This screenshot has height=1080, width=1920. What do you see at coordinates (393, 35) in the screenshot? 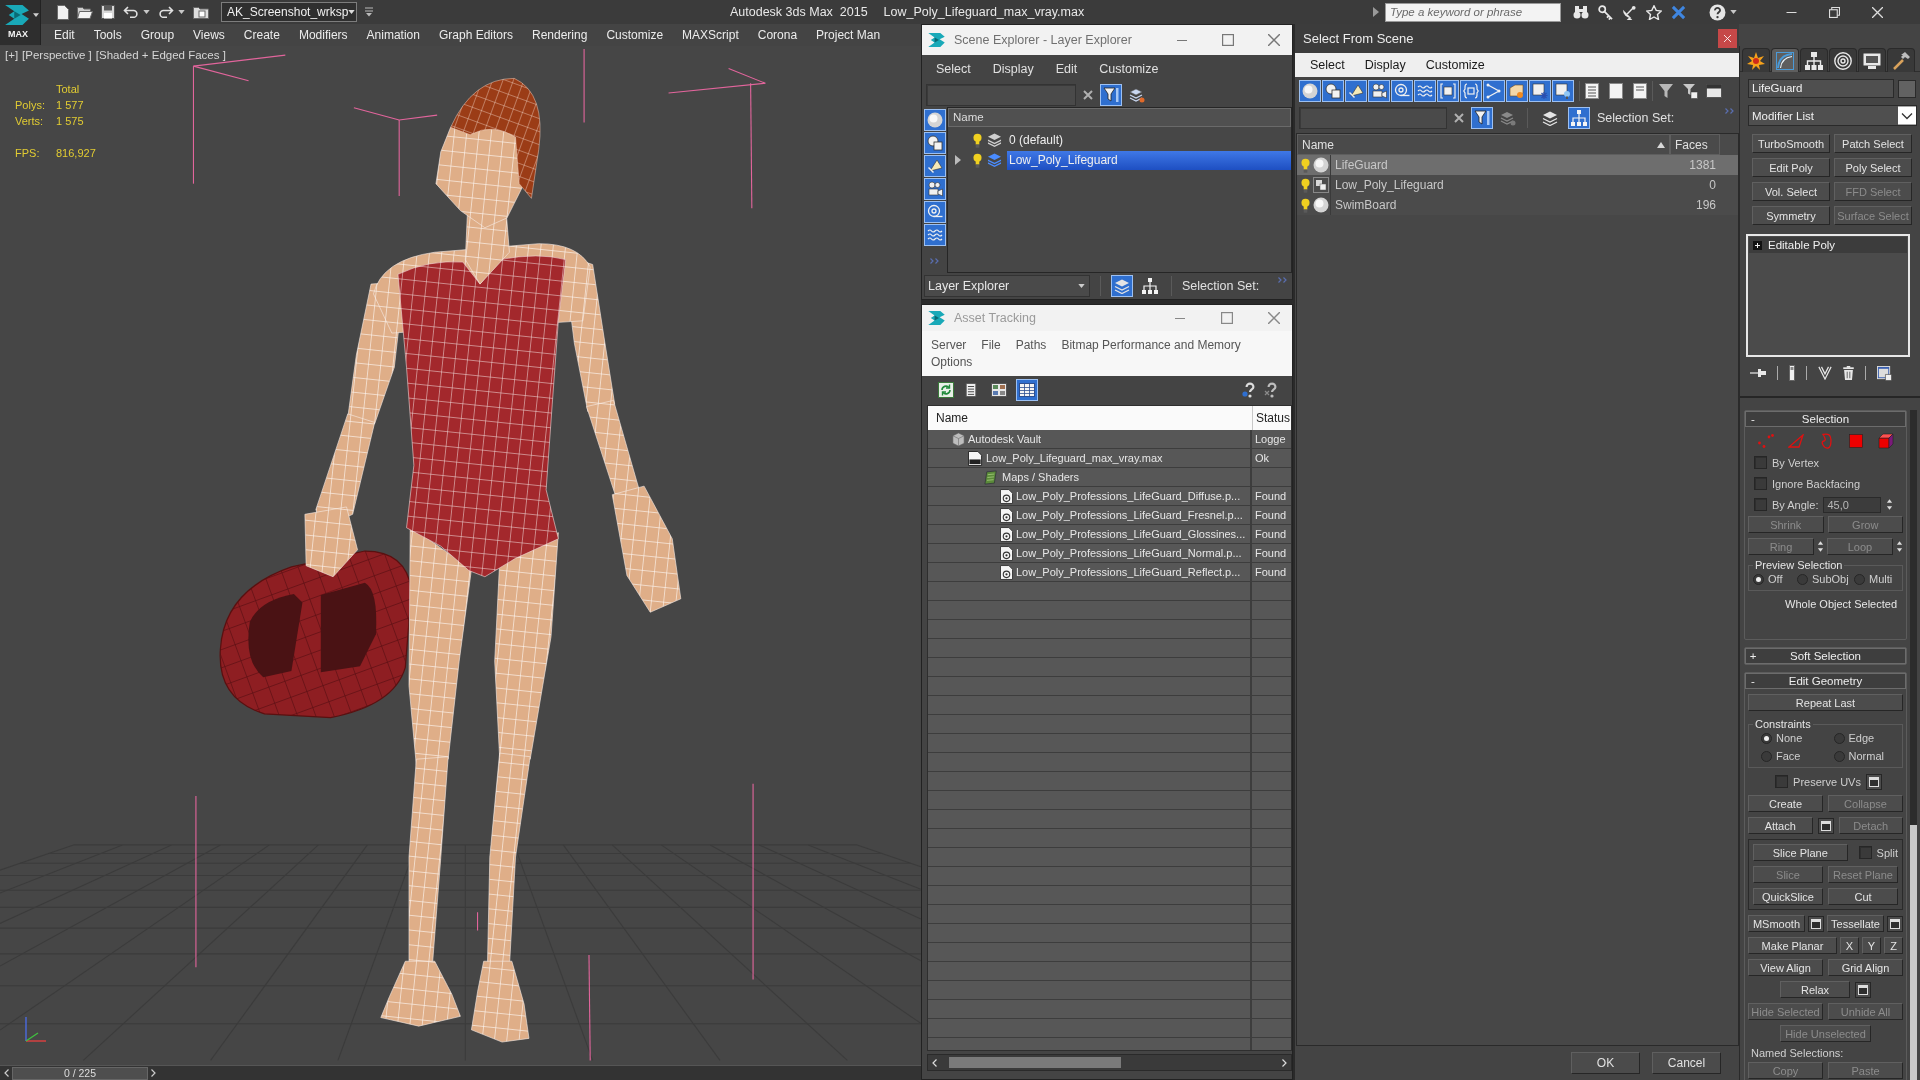
I see `menu-item: Animation` at bounding box center [393, 35].